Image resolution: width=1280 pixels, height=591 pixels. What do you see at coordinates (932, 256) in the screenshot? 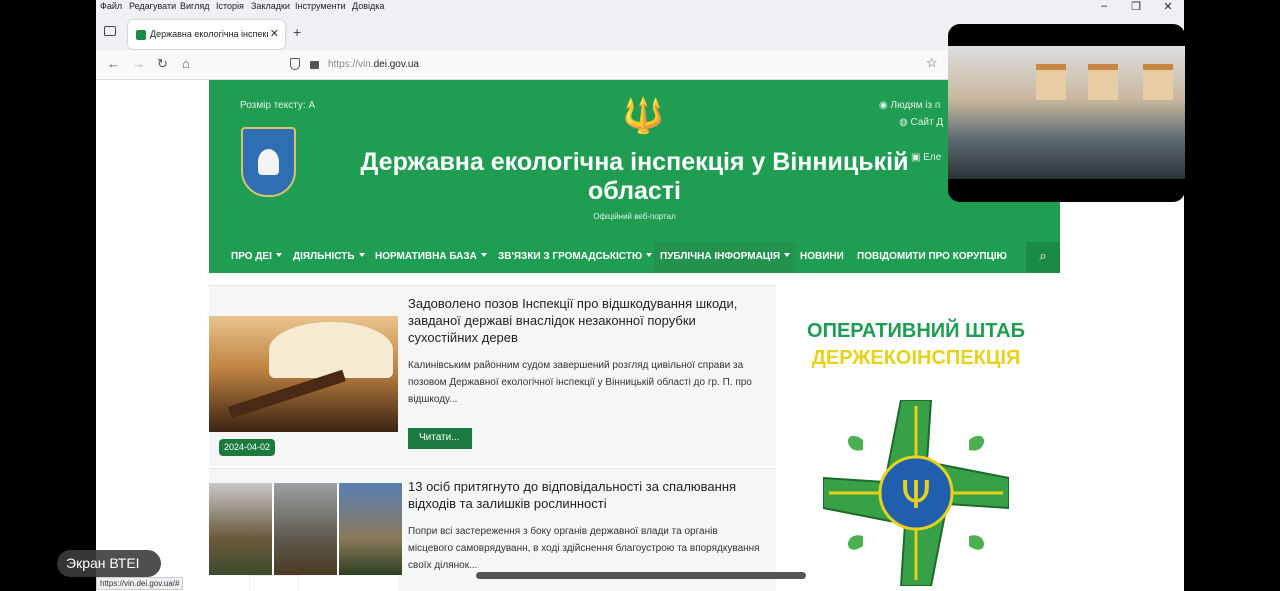
I see `nav-report-corruption: ПОВІДОМИТИ ПРО КОРУПЦІЮ` at bounding box center [932, 256].